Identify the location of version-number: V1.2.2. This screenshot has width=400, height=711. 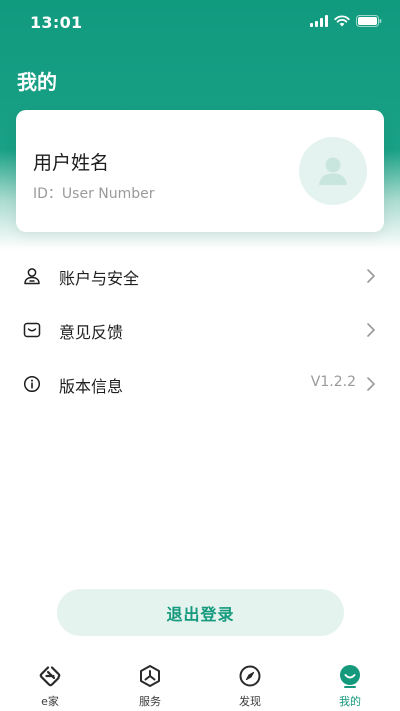
(333, 382).